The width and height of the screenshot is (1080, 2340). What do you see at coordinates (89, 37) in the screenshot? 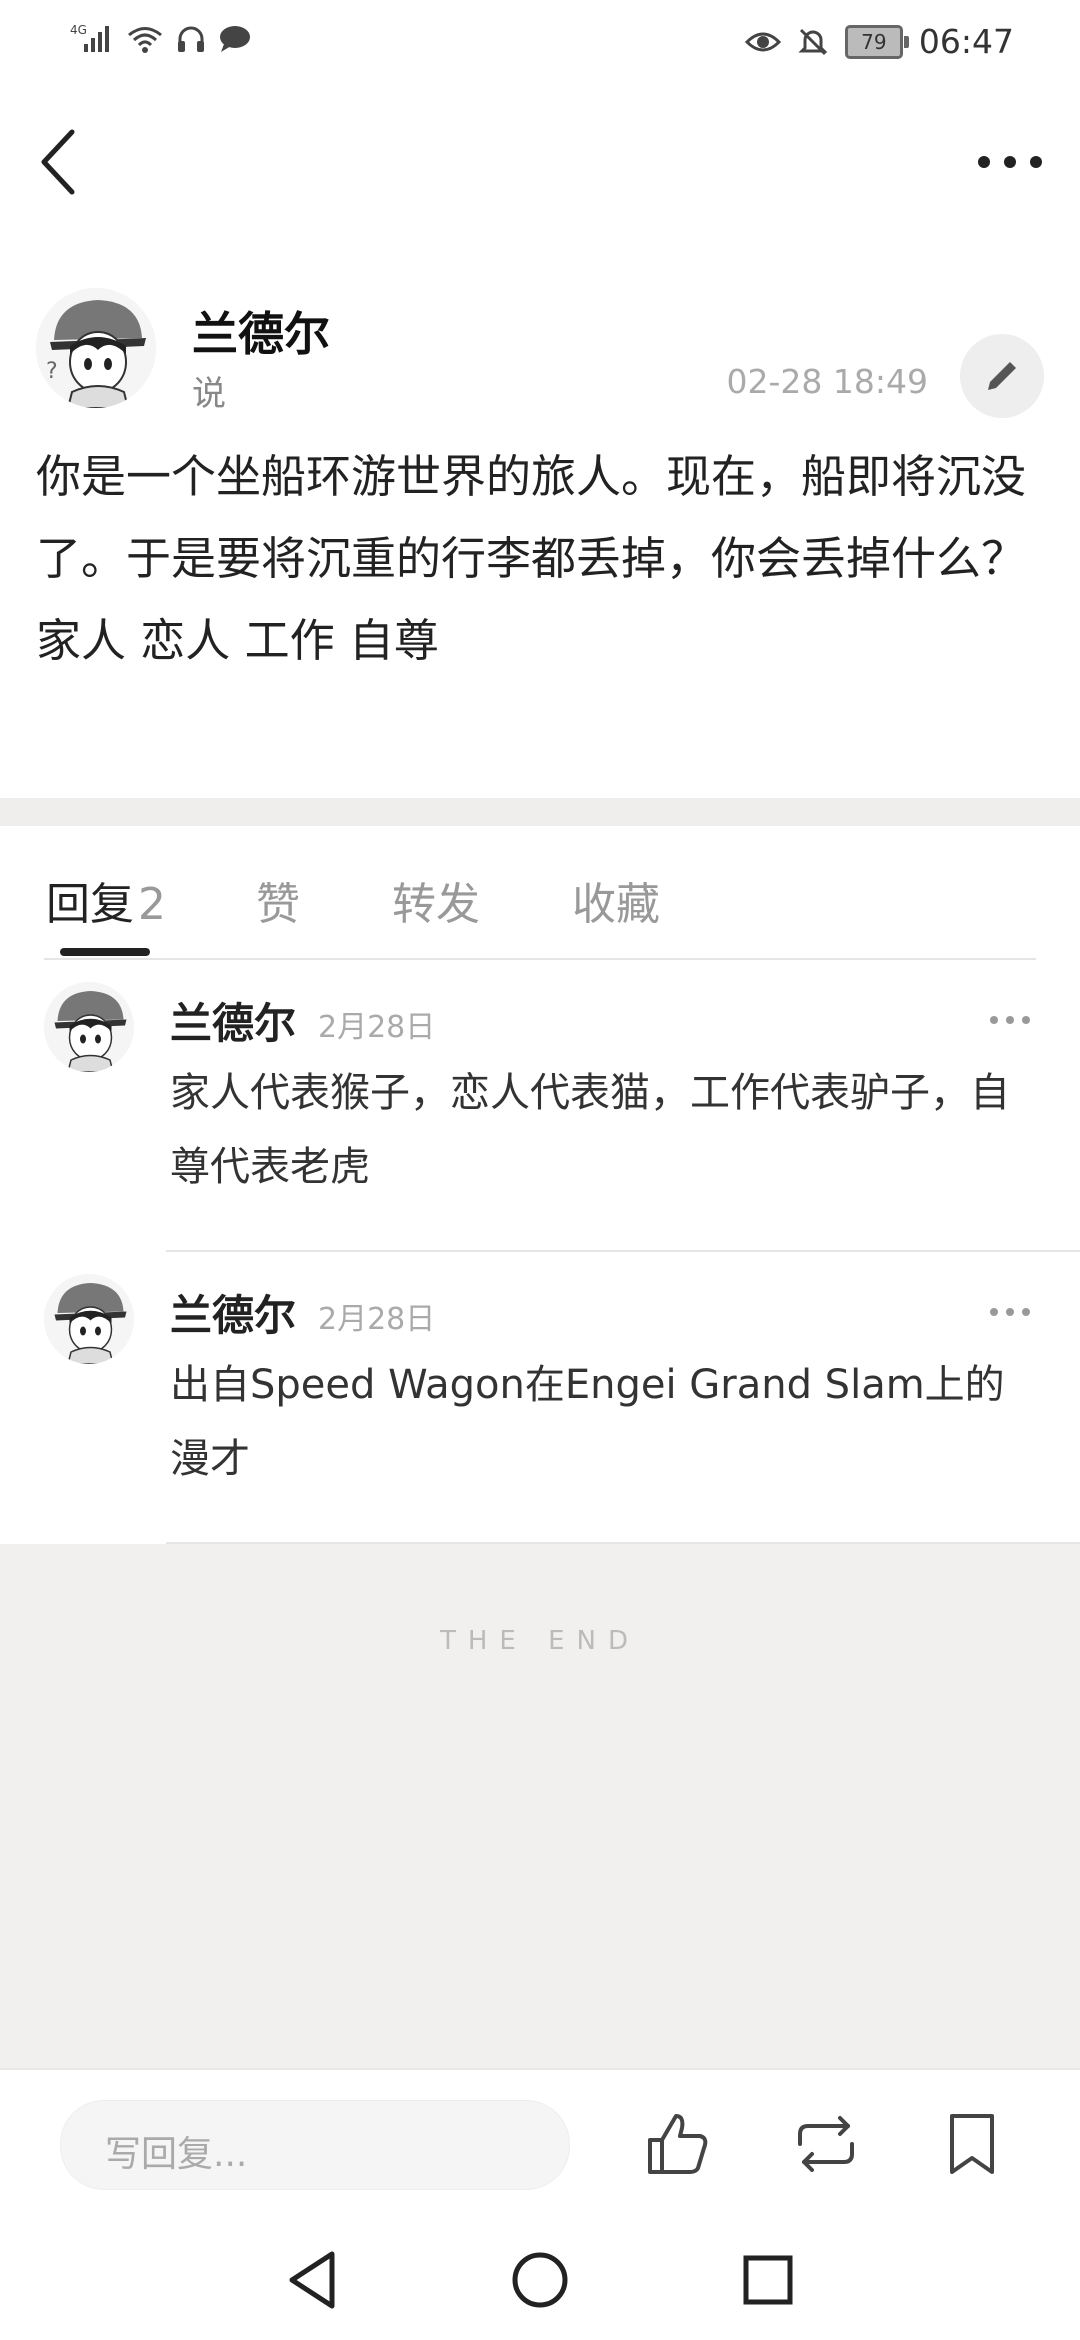
I see `signal-icon: 4G` at bounding box center [89, 37].